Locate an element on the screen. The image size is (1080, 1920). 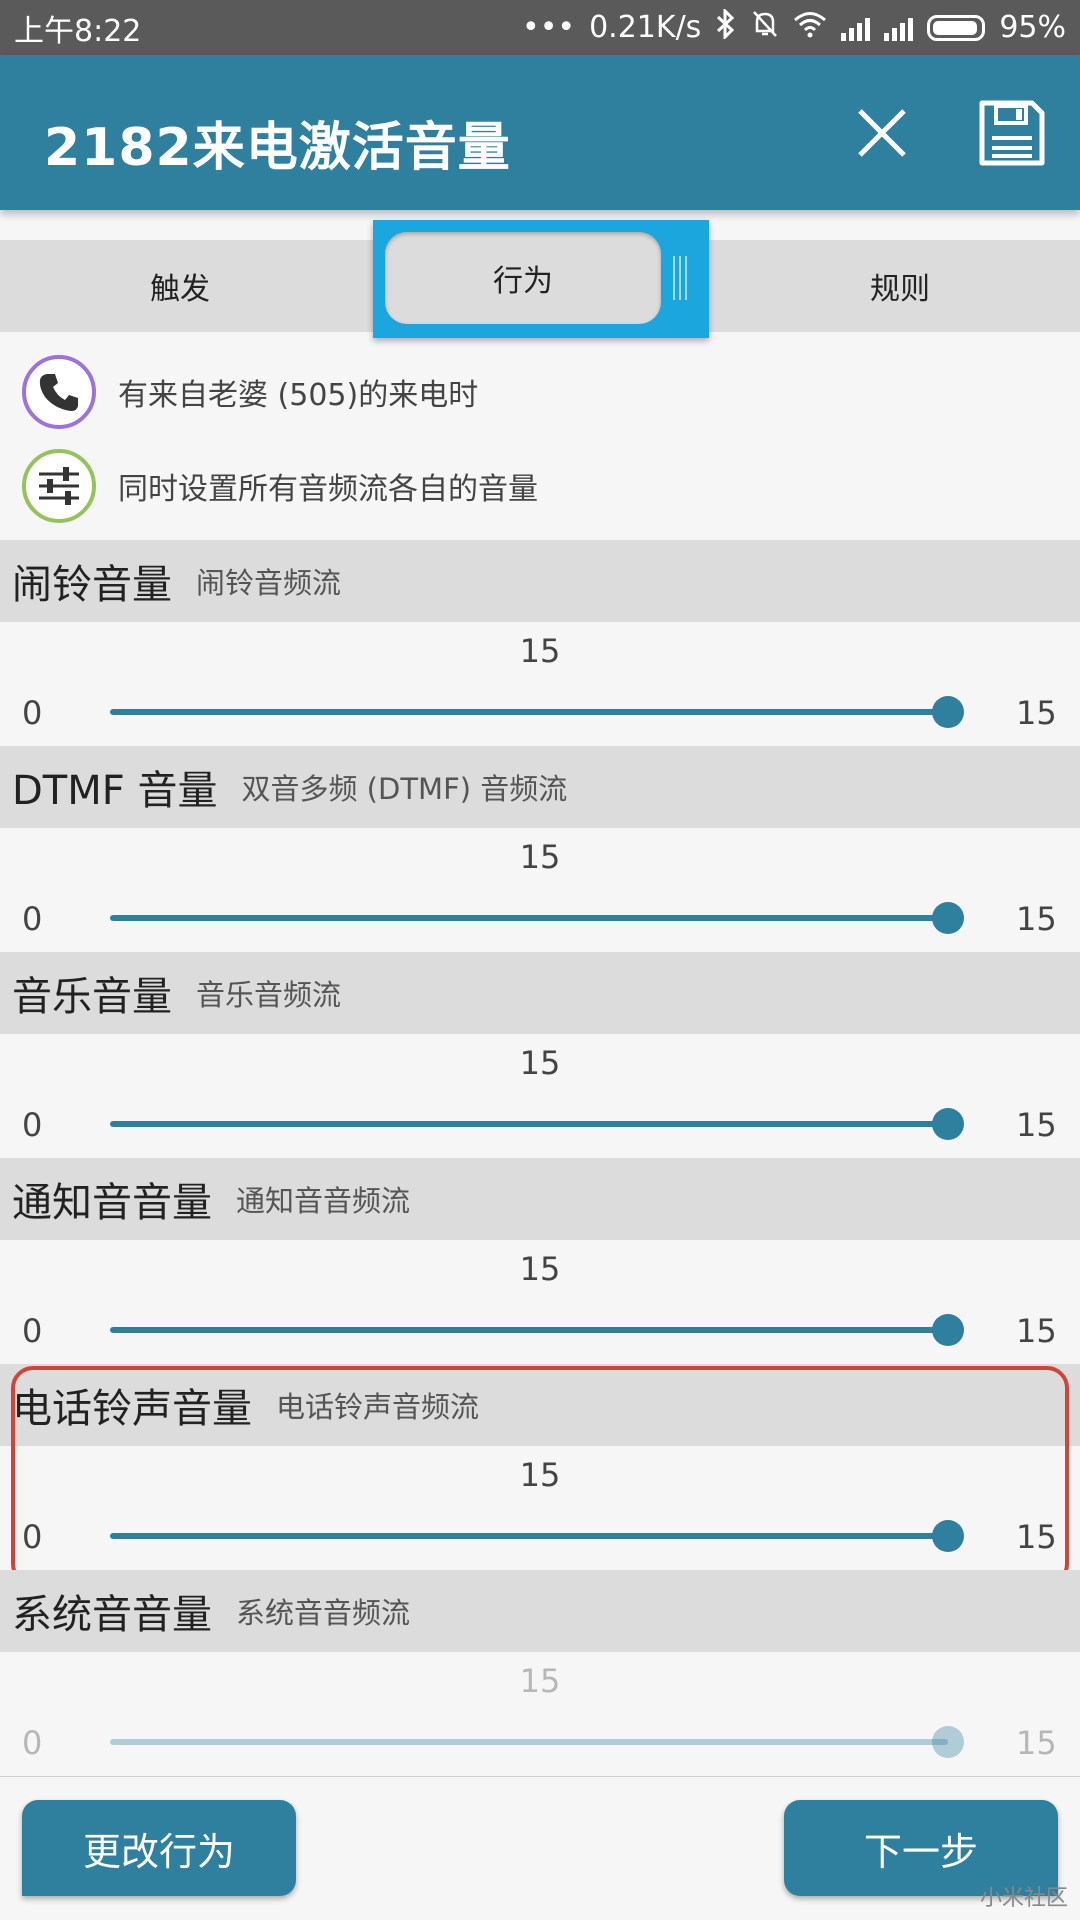
section-title: 闹铃音量 is located at coordinates (92, 585).